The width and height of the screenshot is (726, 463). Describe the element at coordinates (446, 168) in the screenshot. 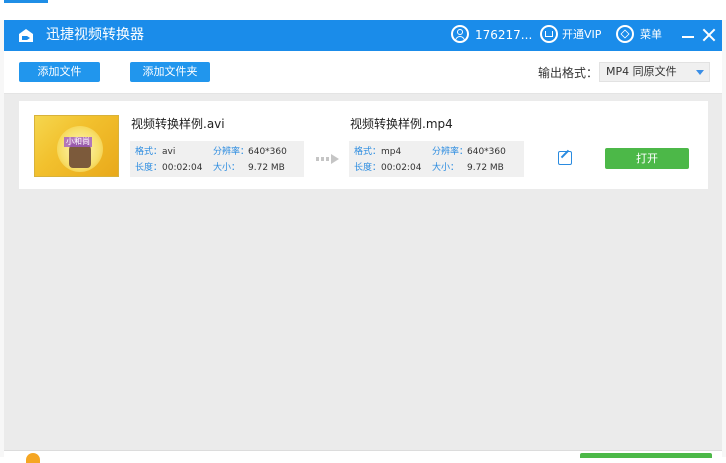

I see `target-size-key: 大小：` at that location.